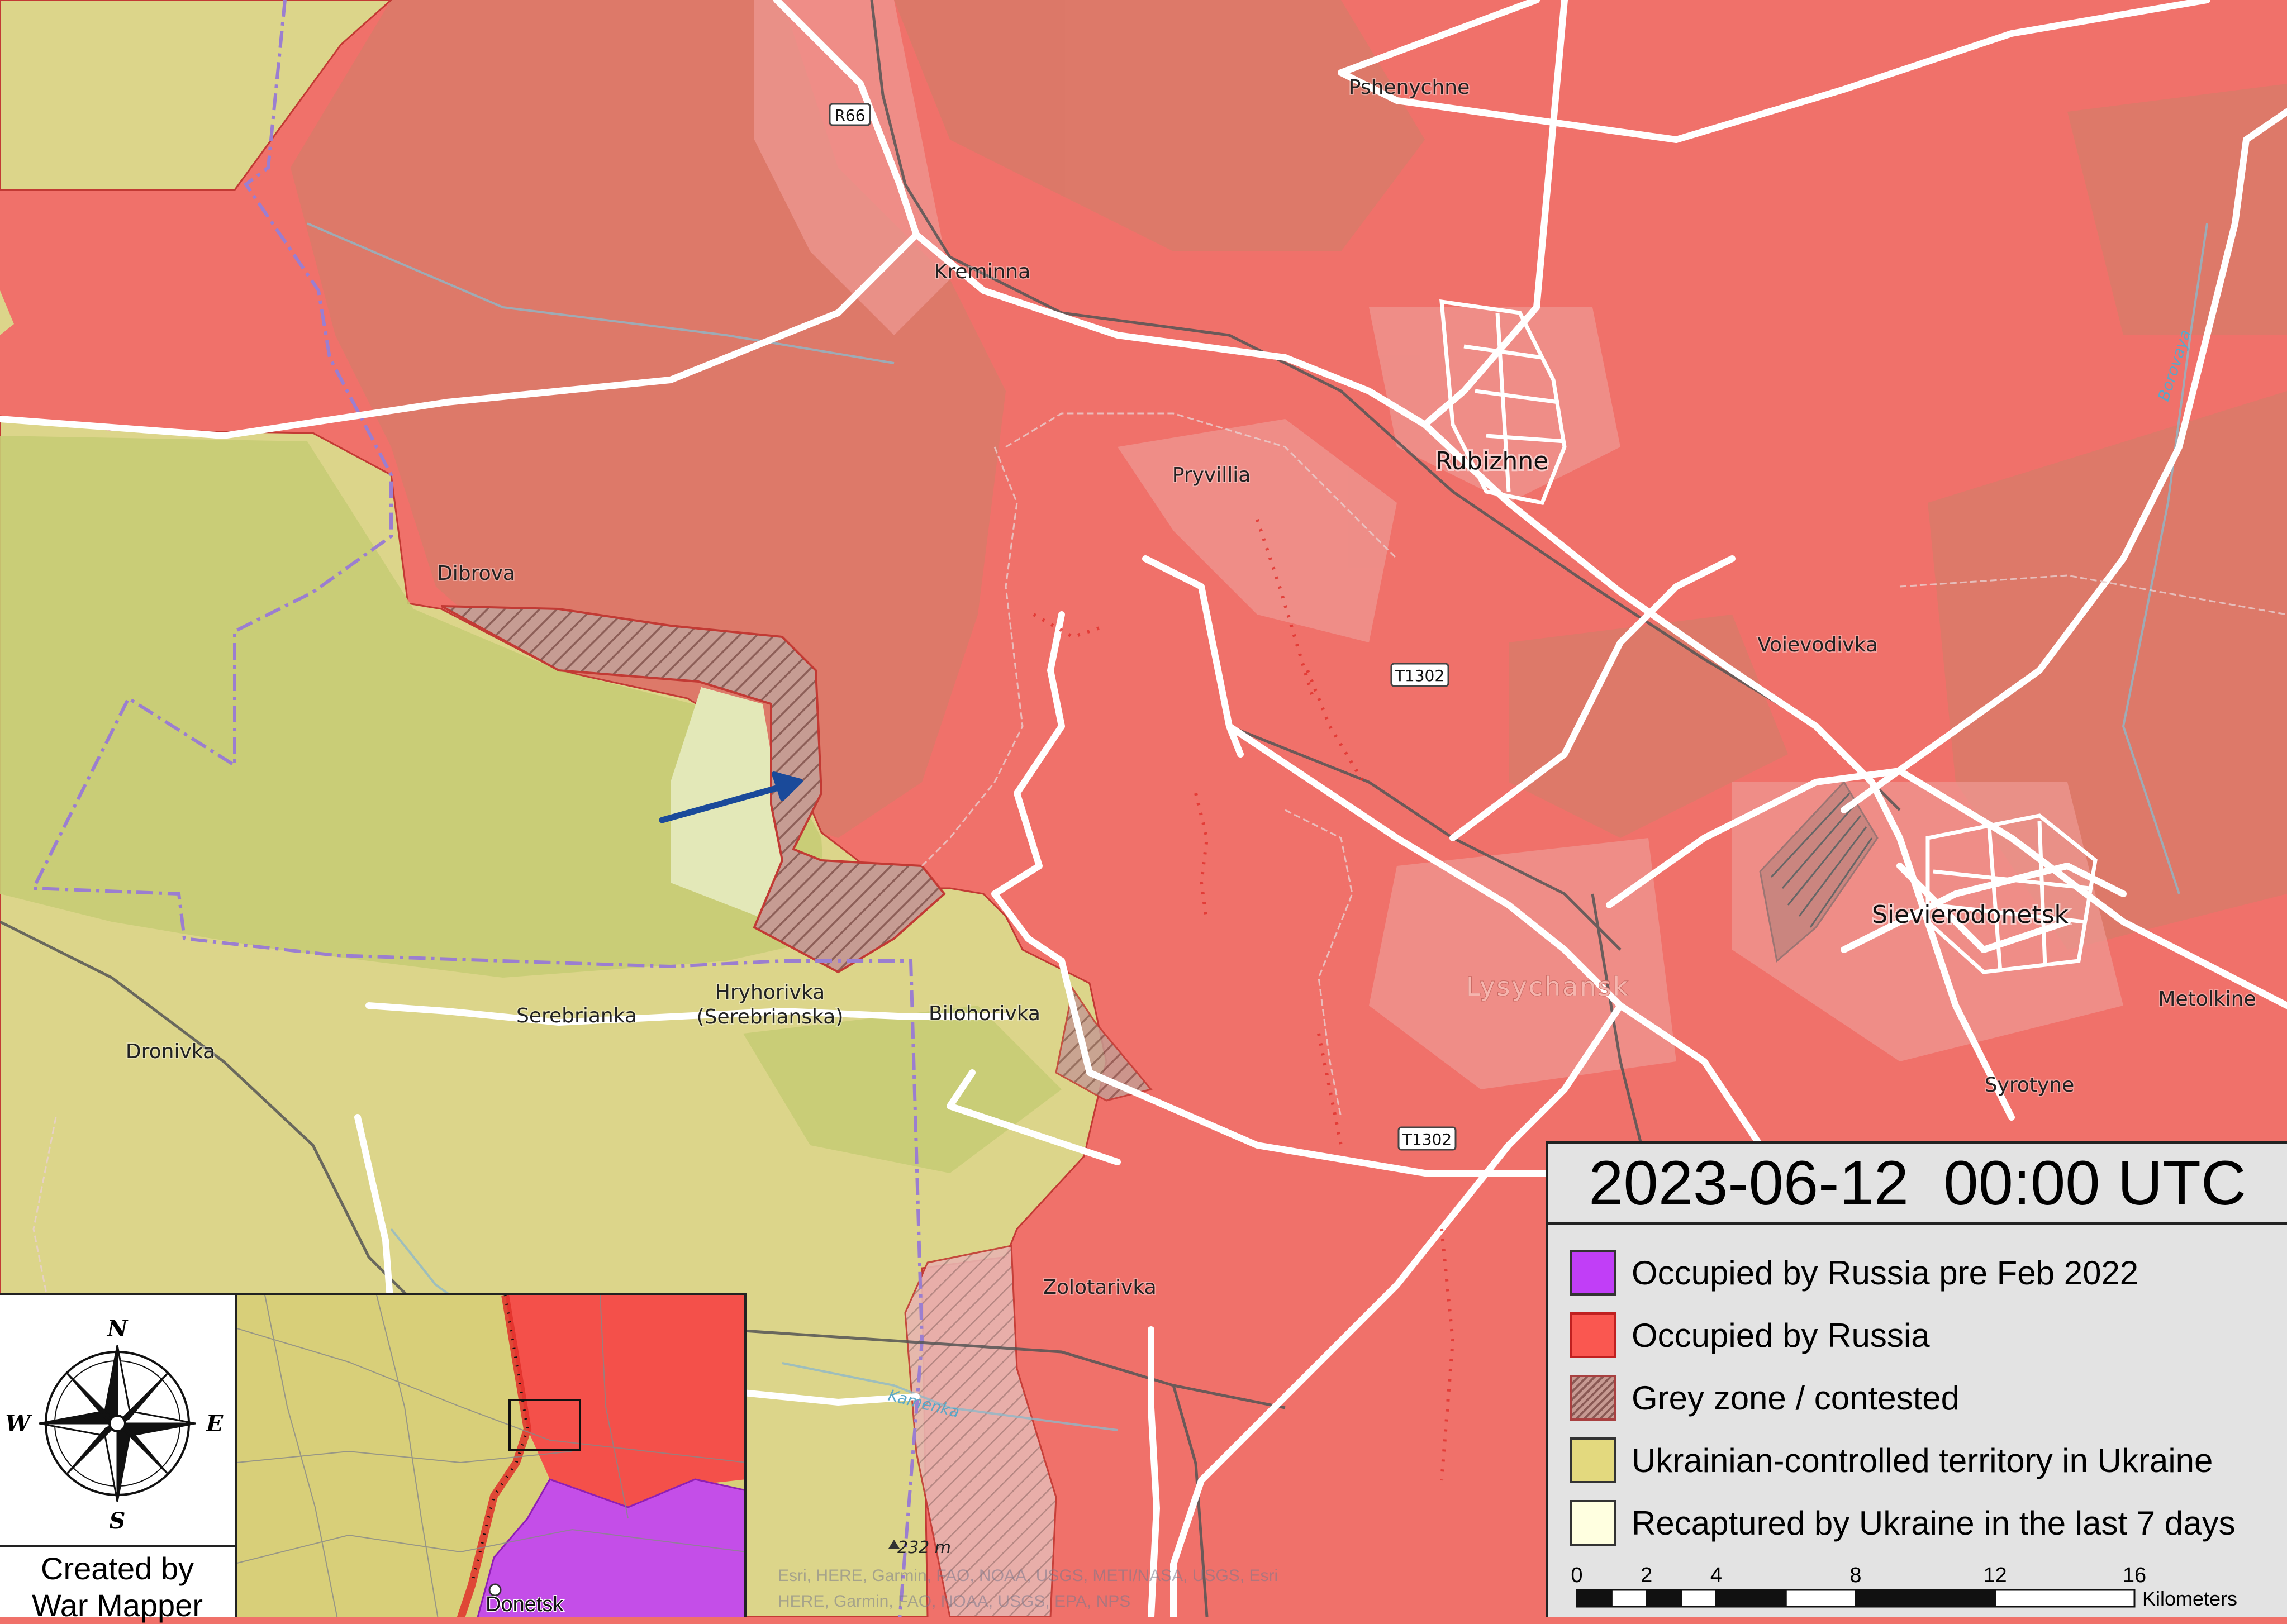  I want to click on legend-item: Occupied by Russia pre Feb 2022, so click(1903, 1272).